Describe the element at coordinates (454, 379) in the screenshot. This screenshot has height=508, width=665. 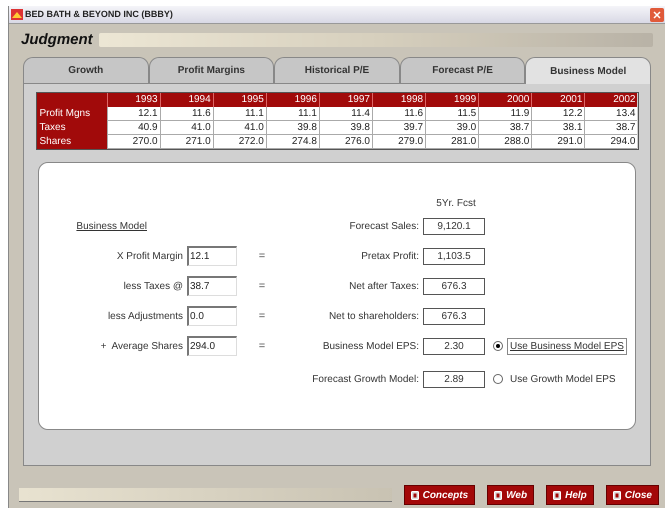
I see `output-field: 2.89` at that location.